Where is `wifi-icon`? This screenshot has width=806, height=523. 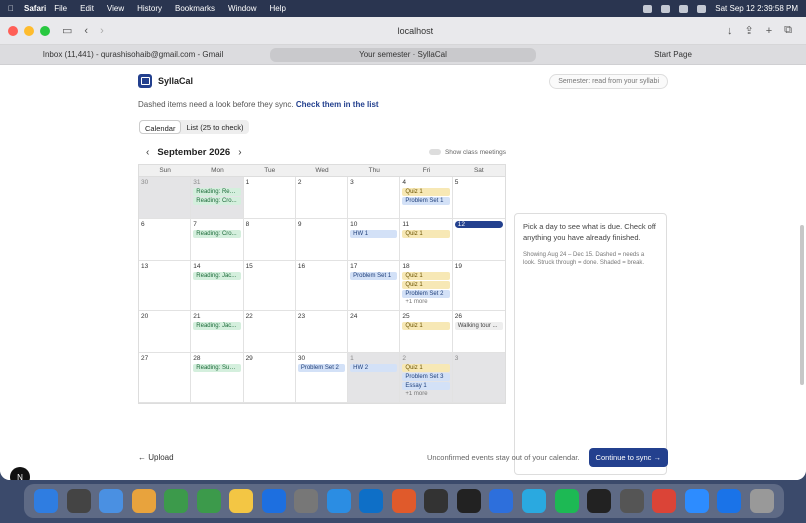
wifi-icon is located at coordinates (666, 8).